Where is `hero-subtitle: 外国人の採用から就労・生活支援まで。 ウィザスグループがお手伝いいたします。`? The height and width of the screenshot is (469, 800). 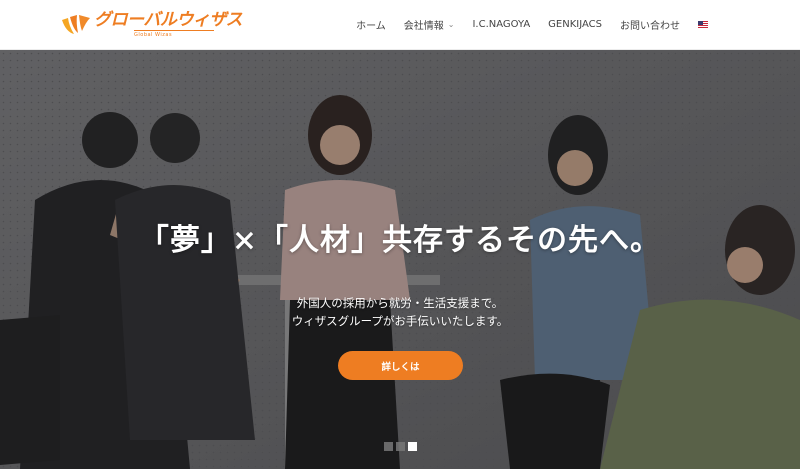 hero-subtitle: 外国人の採用から就労・生活支援まで。 ウィザスグループがお手伝いいたします。 is located at coordinates (400, 312).